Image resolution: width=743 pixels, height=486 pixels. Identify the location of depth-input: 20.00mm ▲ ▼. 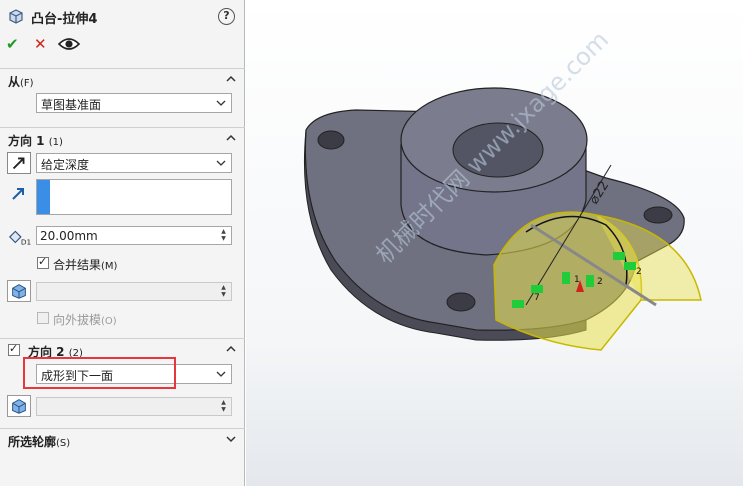
(134, 235).